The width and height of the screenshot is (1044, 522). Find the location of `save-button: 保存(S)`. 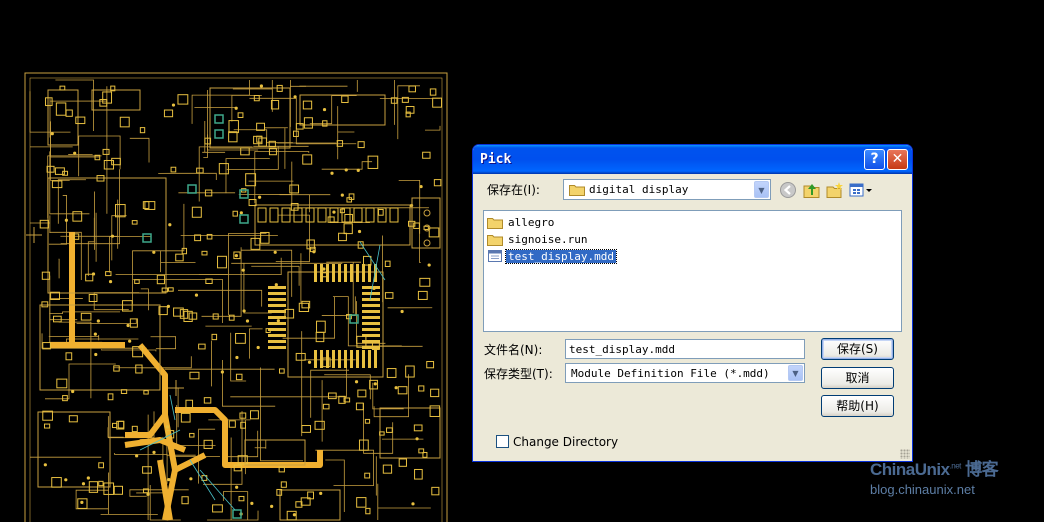

save-button: 保存(S) is located at coordinates (857, 349).